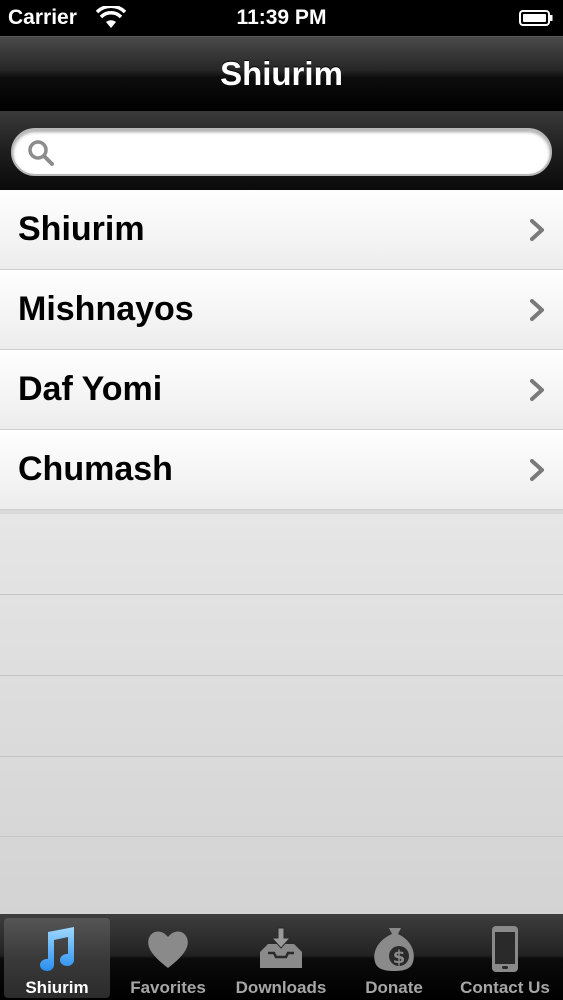  Describe the element at coordinates (302, 153) in the screenshot. I see `search-input` at that location.